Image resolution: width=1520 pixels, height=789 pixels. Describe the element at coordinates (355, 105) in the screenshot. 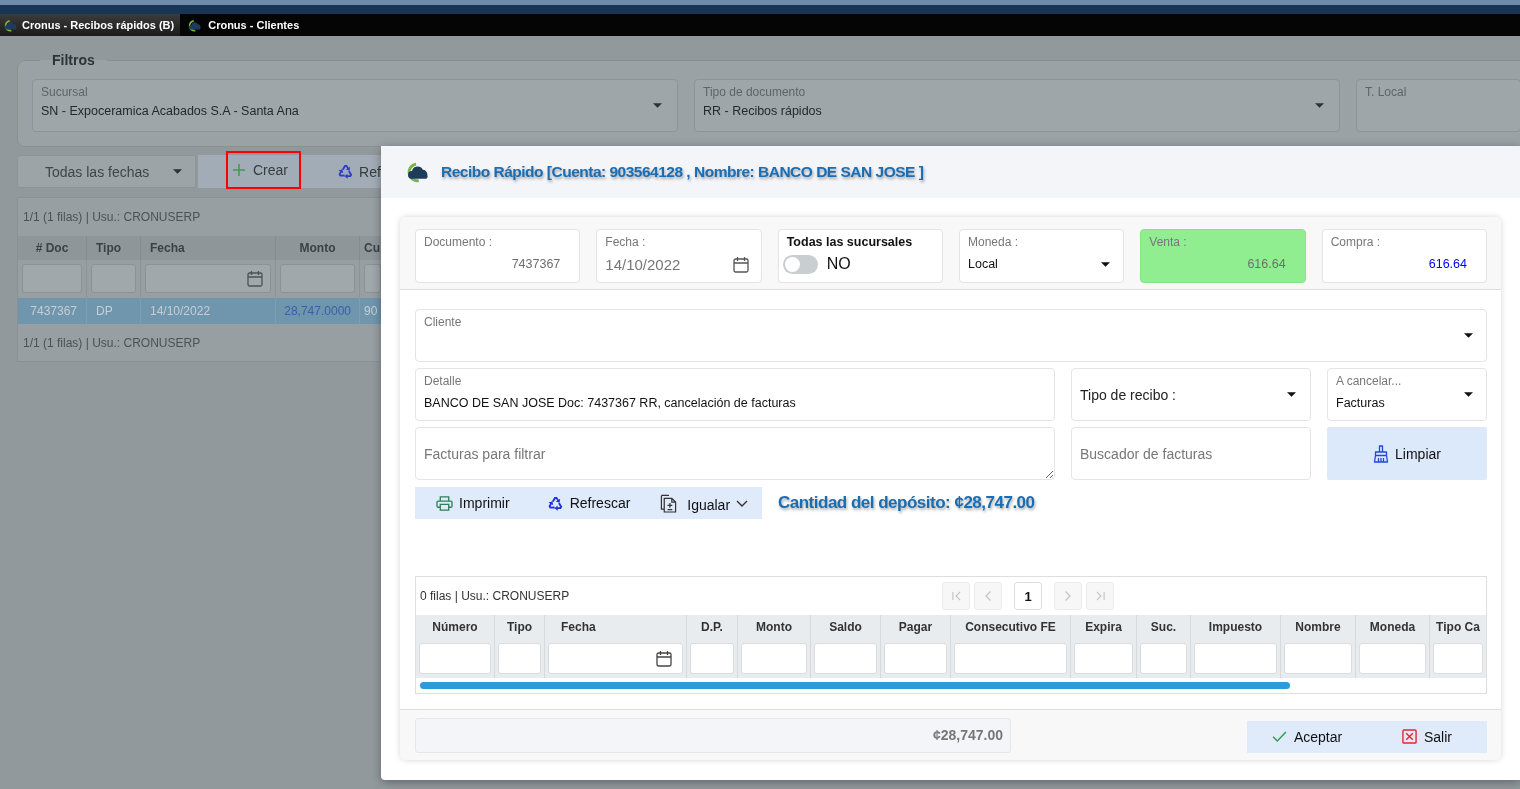

I see `dropdown-field: Sucursal SN - Expoceramica Acabados S.A - Santa Ana` at that location.